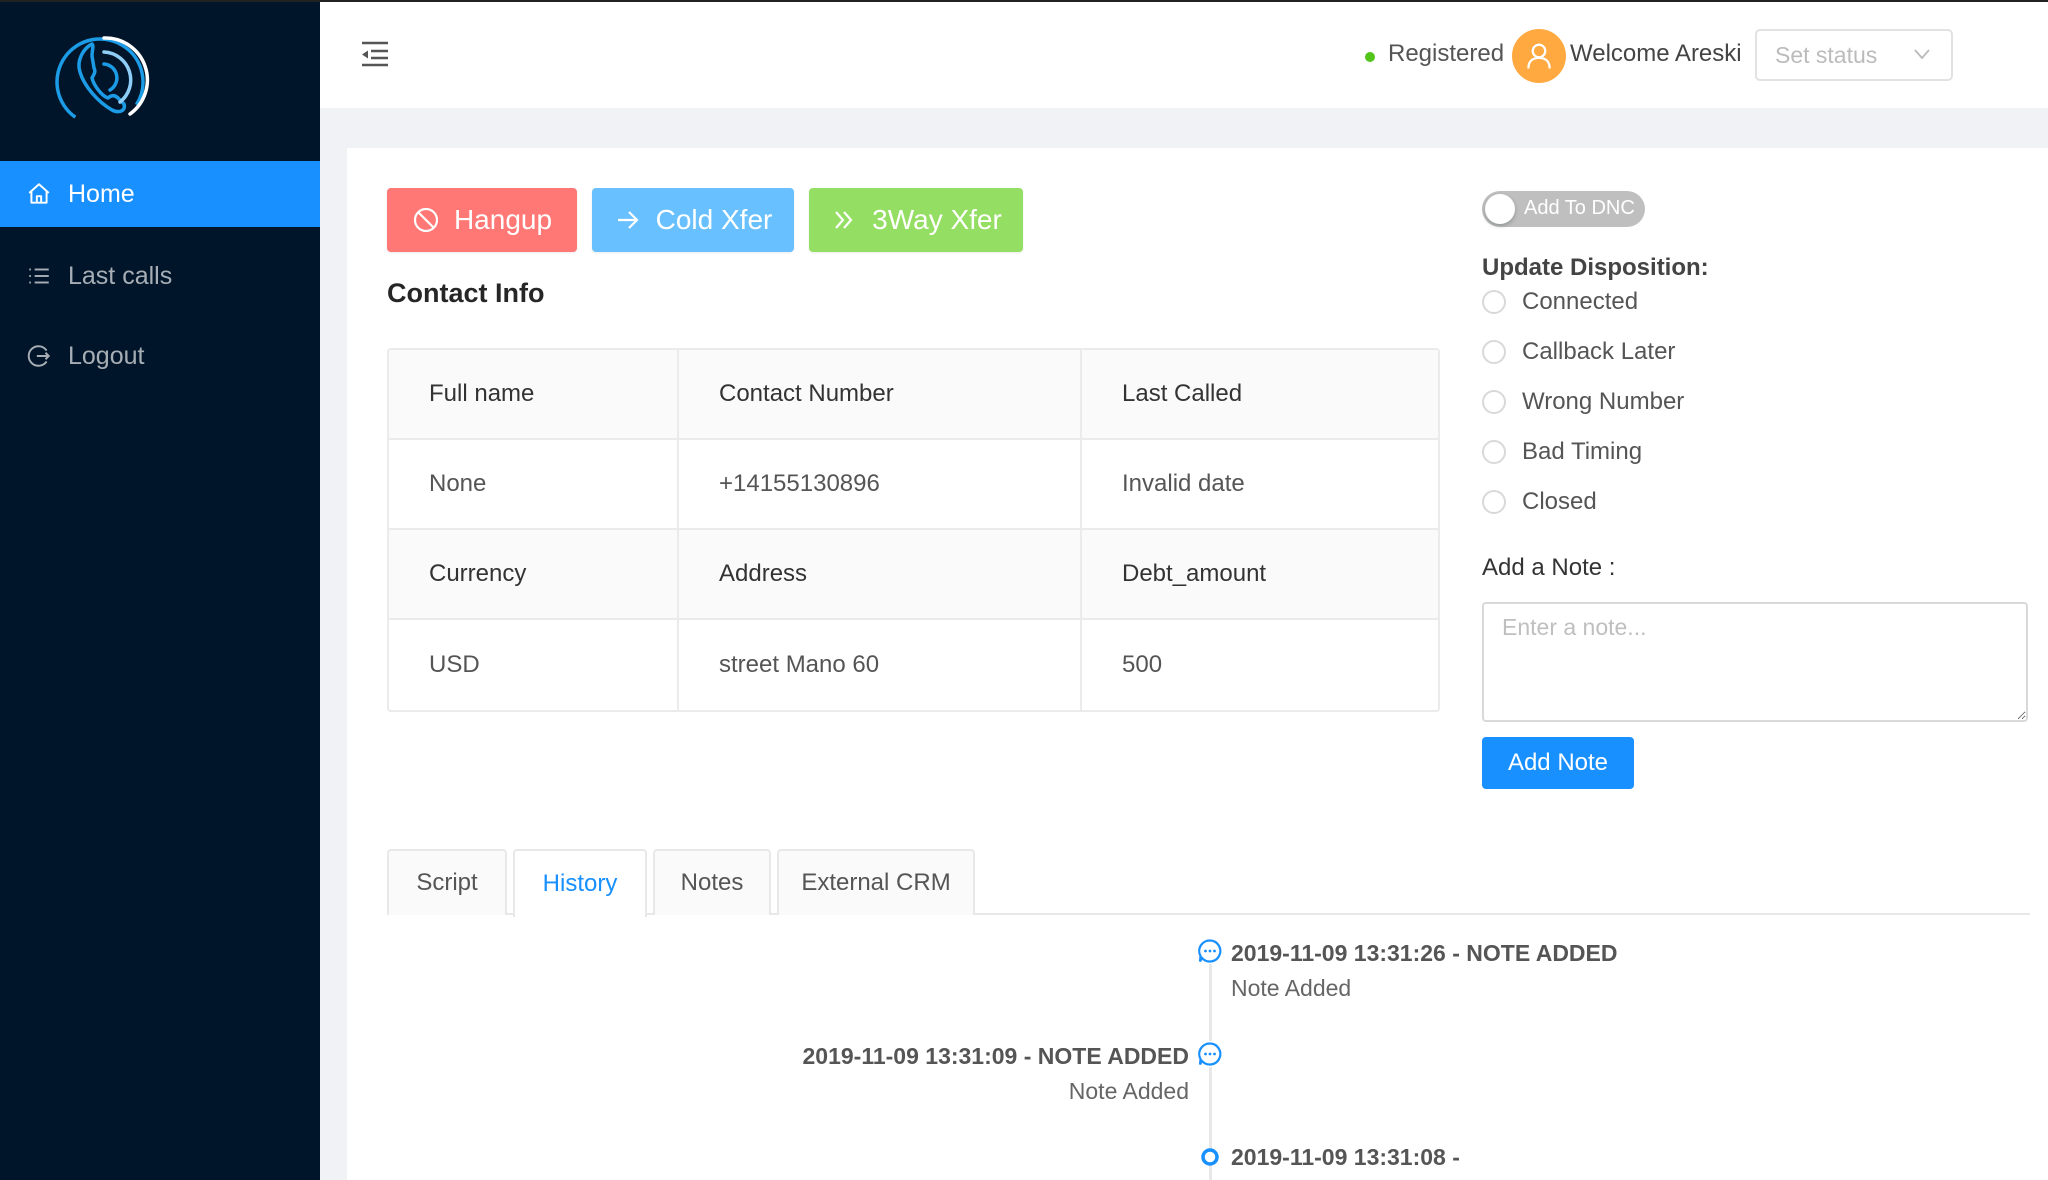 The width and height of the screenshot is (2048, 1180). What do you see at coordinates (160, 194) in the screenshot?
I see `sidebar-item-home: Home` at bounding box center [160, 194].